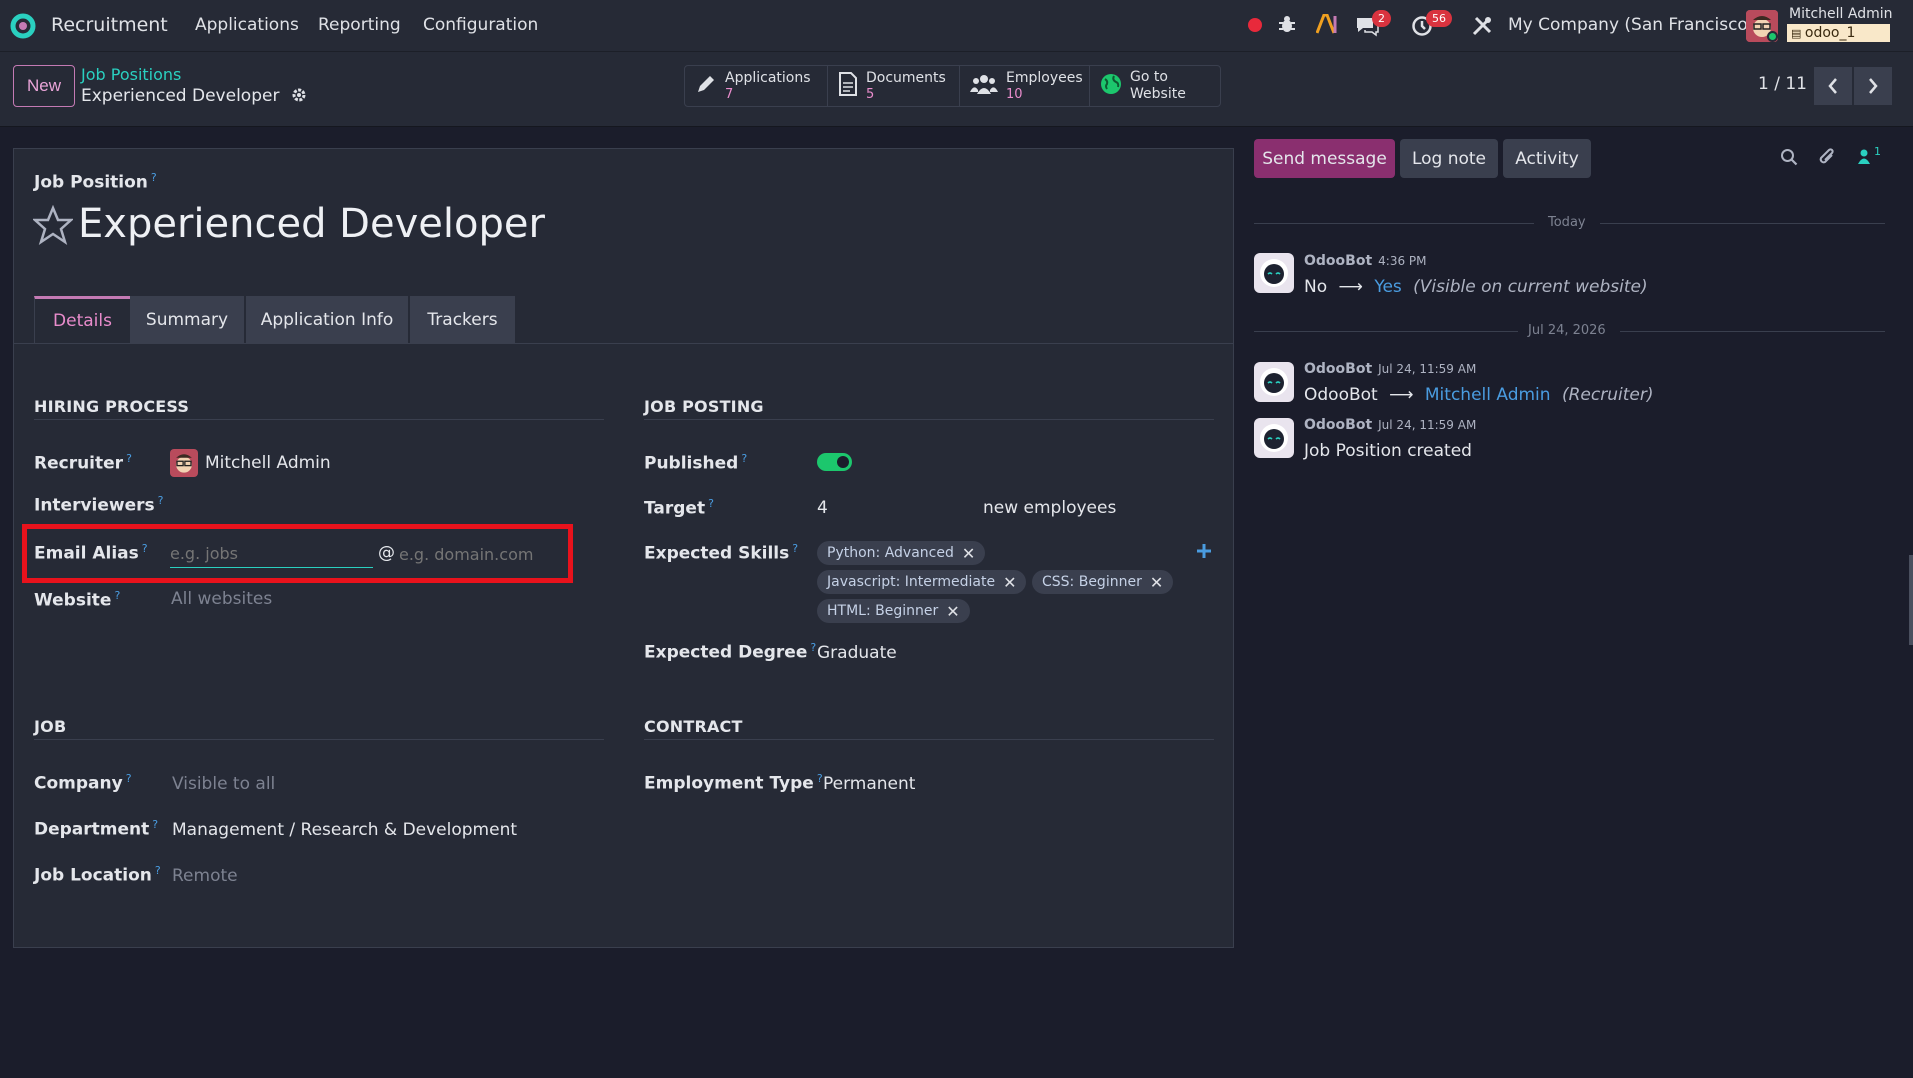 The width and height of the screenshot is (1913, 1078). Describe the element at coordinates (1631, 25) in the screenshot. I see `company-switcher: My Company (San Francisco)` at that location.